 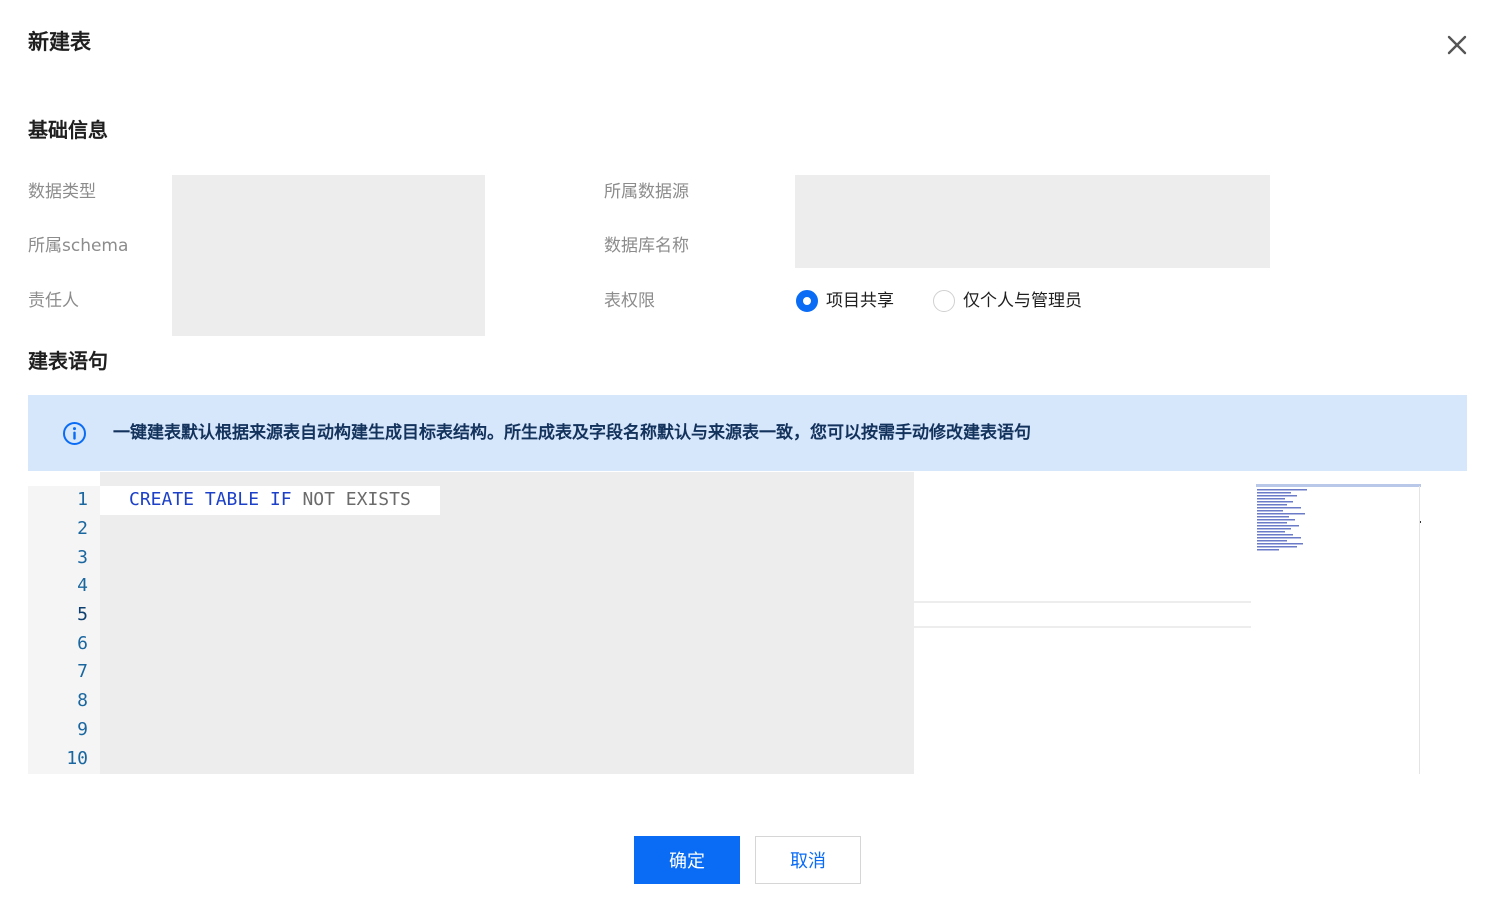 I want to click on section-title-basic-info: 基础信息, so click(x=68, y=130).